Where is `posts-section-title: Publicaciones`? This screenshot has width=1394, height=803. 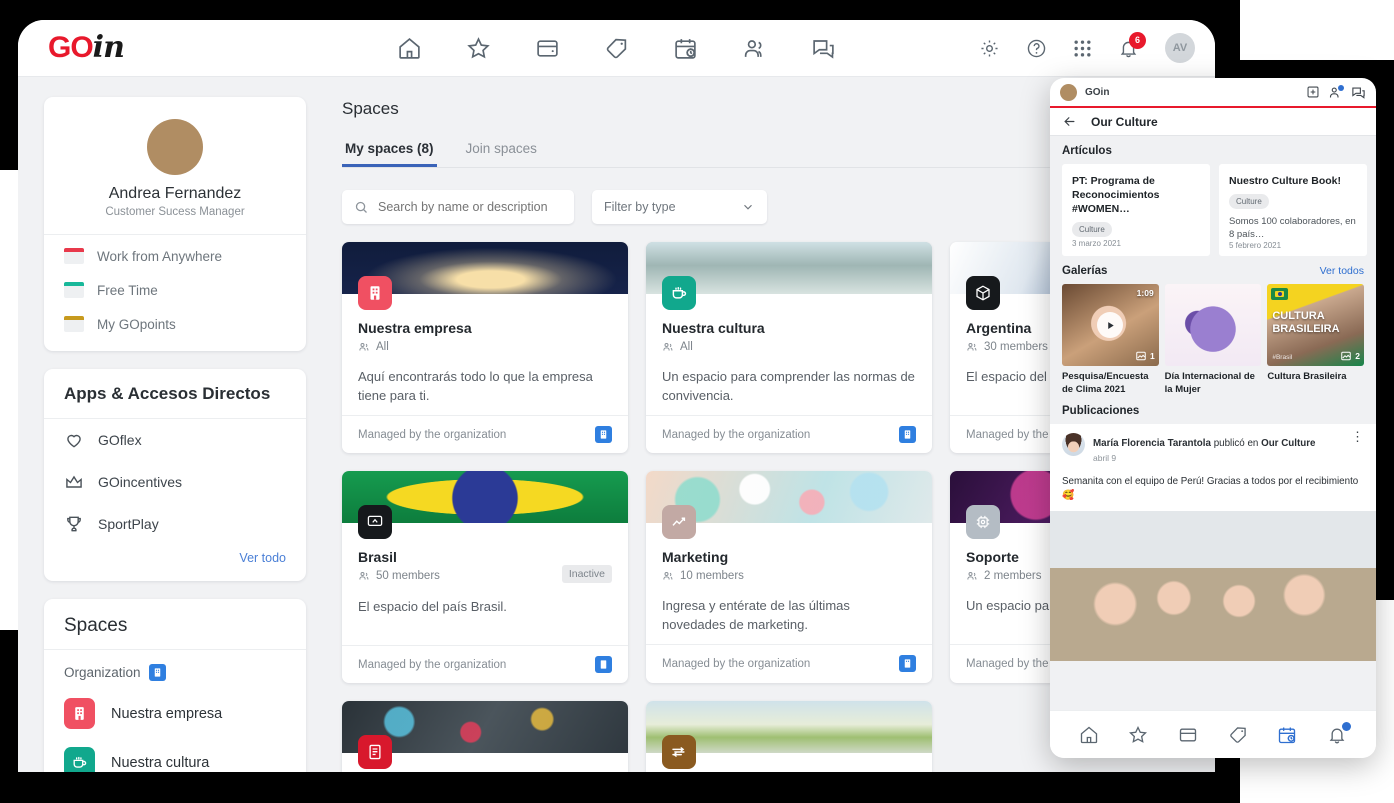
posts-section-title: Publicaciones is located at coordinates (1101, 411).